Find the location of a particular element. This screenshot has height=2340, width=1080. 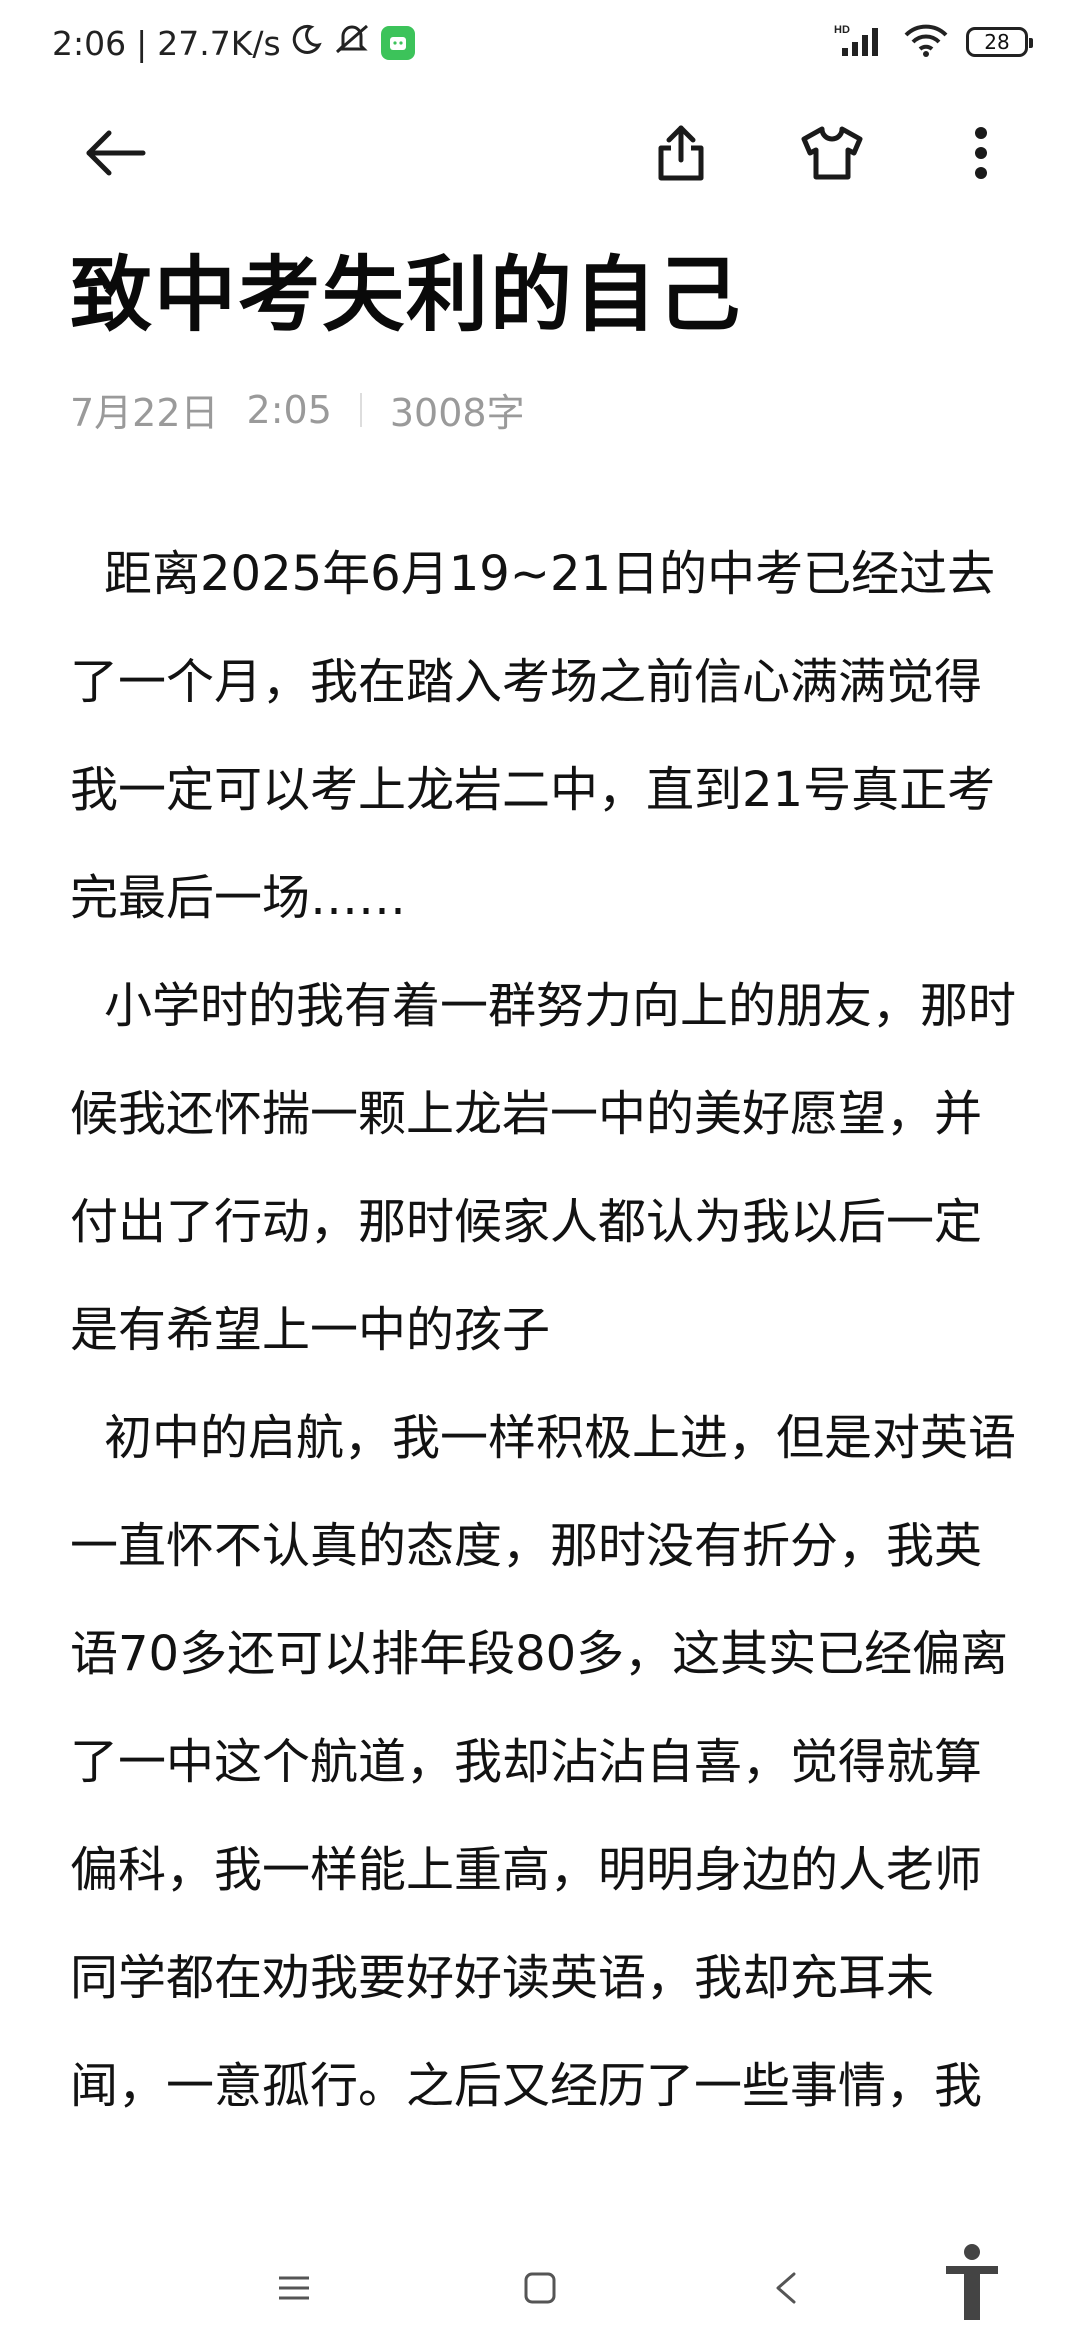

back-button is located at coordinates (115, 155).